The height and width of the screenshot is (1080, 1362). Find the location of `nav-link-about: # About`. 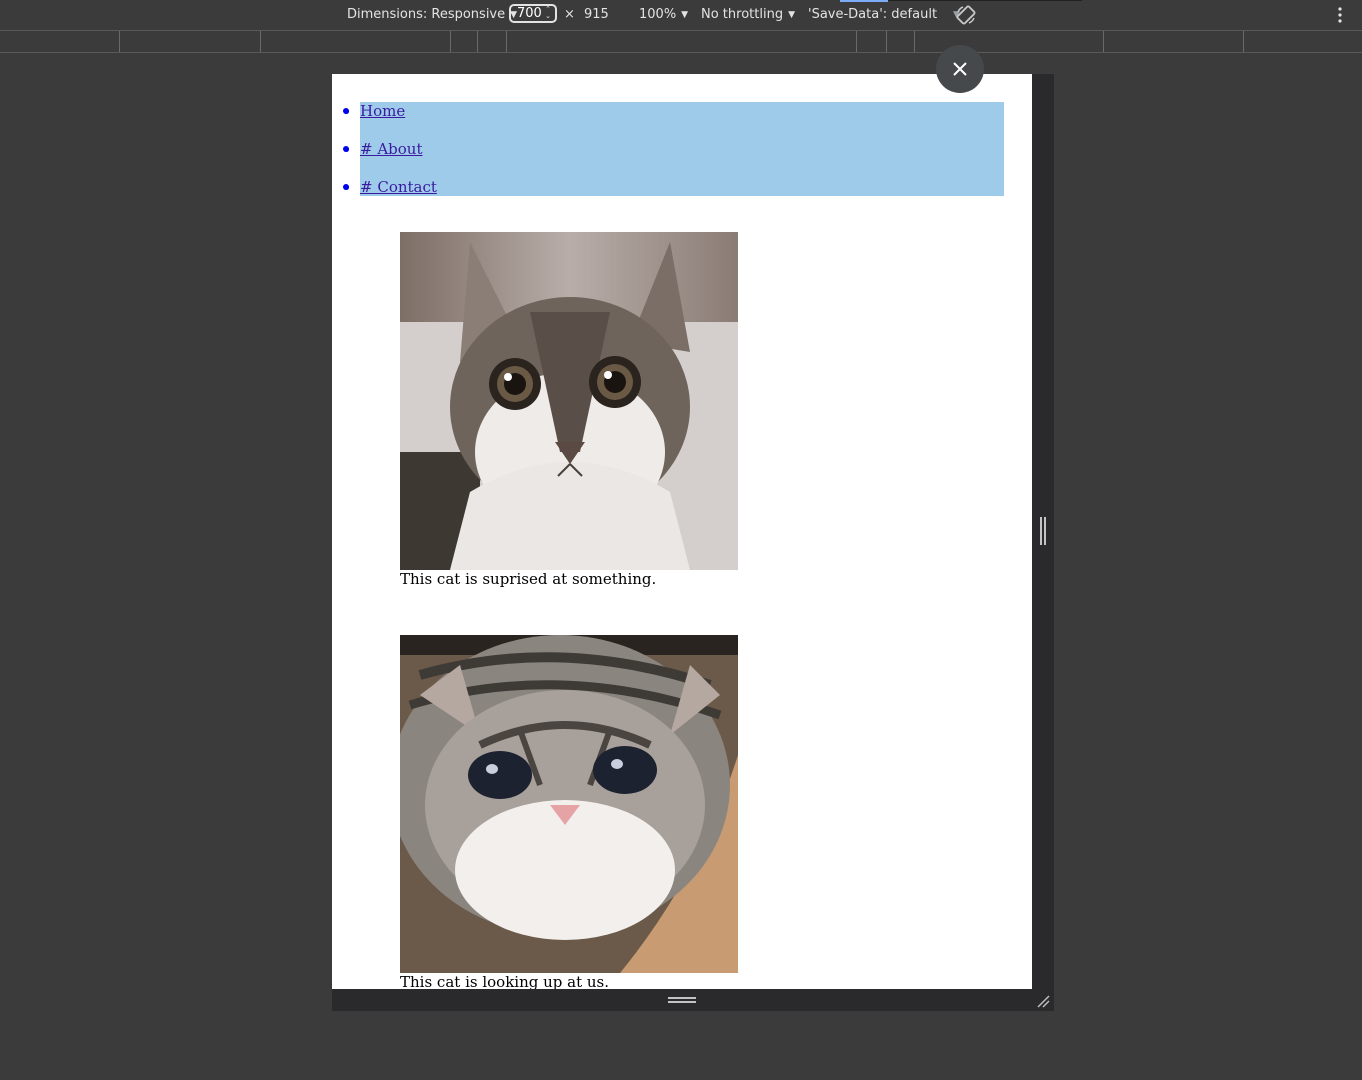

nav-link-about: # About is located at coordinates (391, 149).